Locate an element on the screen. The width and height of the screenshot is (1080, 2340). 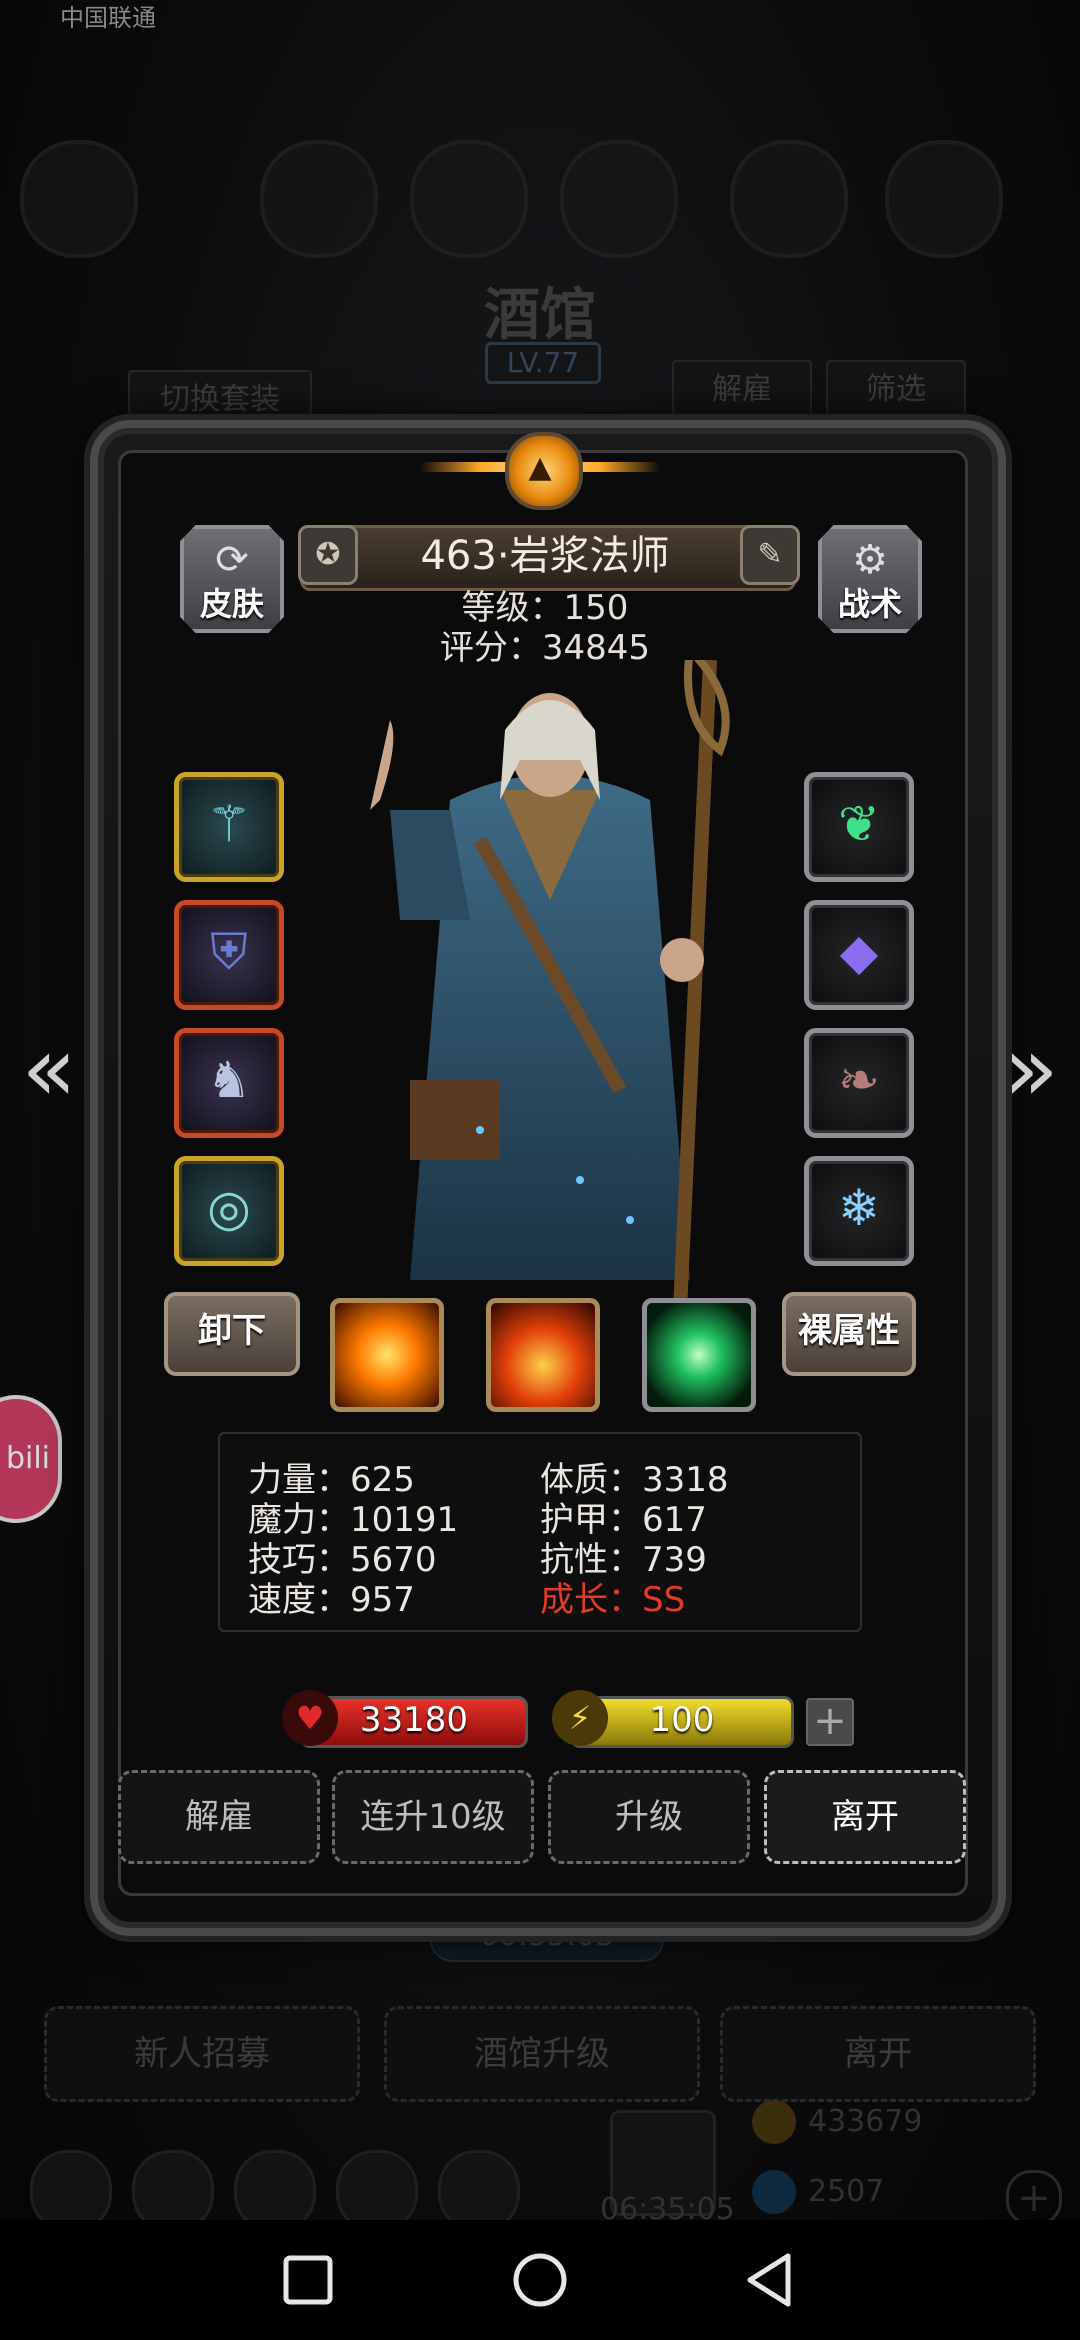
green-crystal-skill-icon is located at coordinates (699, 1355).